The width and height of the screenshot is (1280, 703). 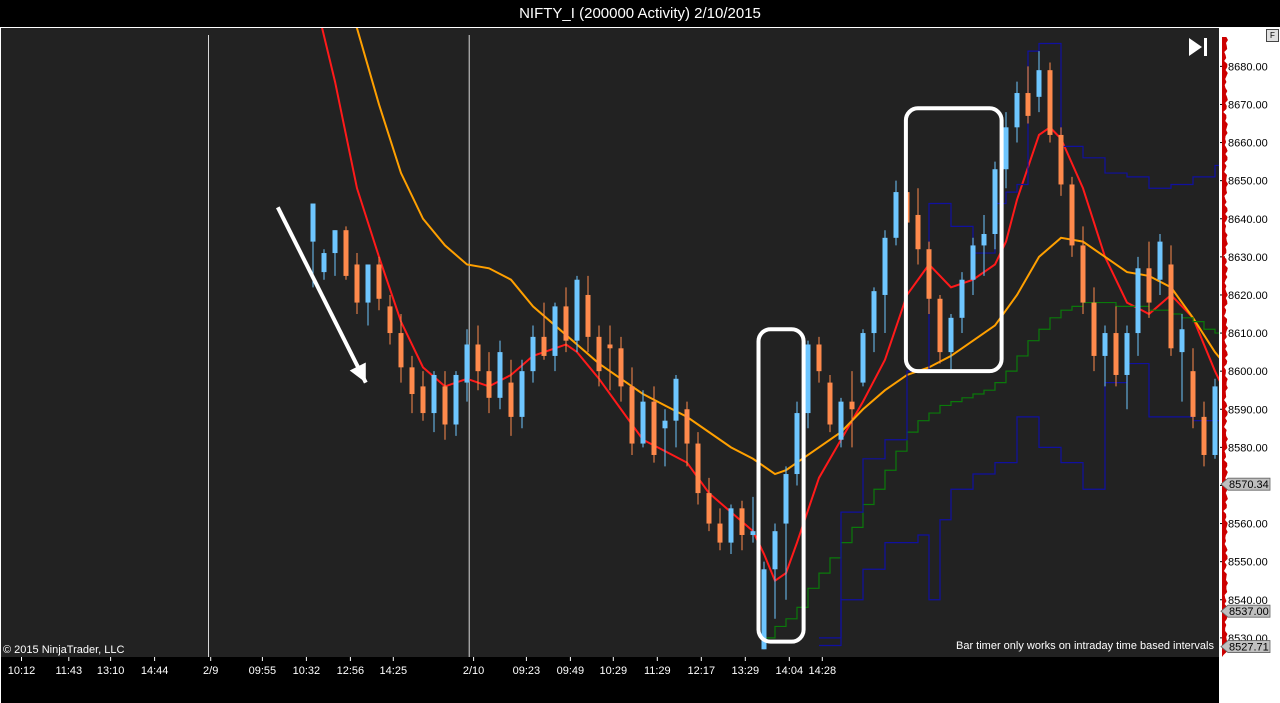 What do you see at coordinates (571, 671) in the screenshot?
I see `x-tick-label: 09:49` at bounding box center [571, 671].